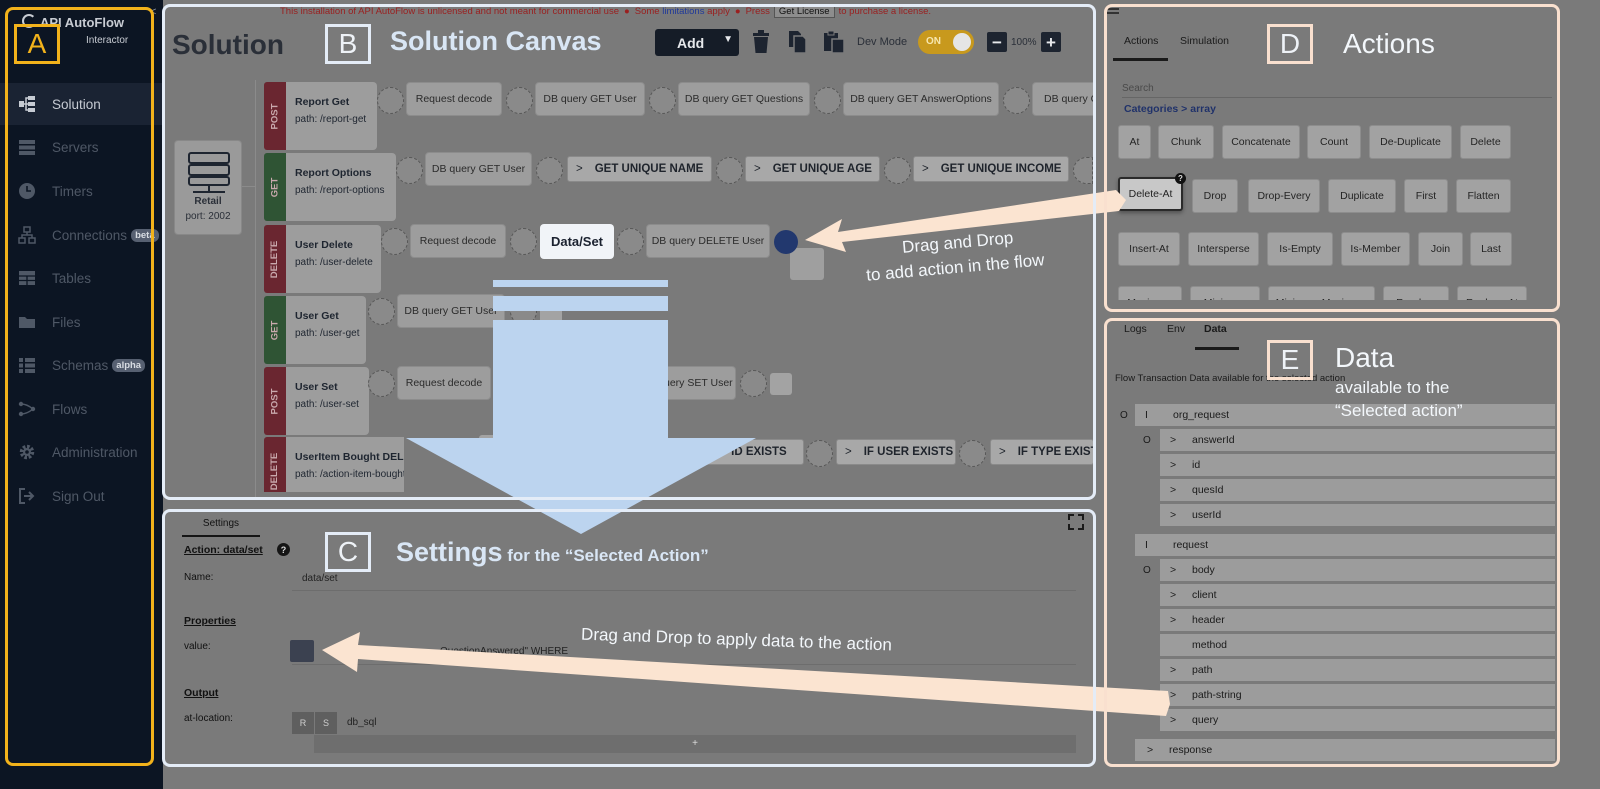 The width and height of the screenshot is (1600, 789). Describe the element at coordinates (1399, 410) in the screenshot. I see `region-e-sub2: “Selected action”` at that location.